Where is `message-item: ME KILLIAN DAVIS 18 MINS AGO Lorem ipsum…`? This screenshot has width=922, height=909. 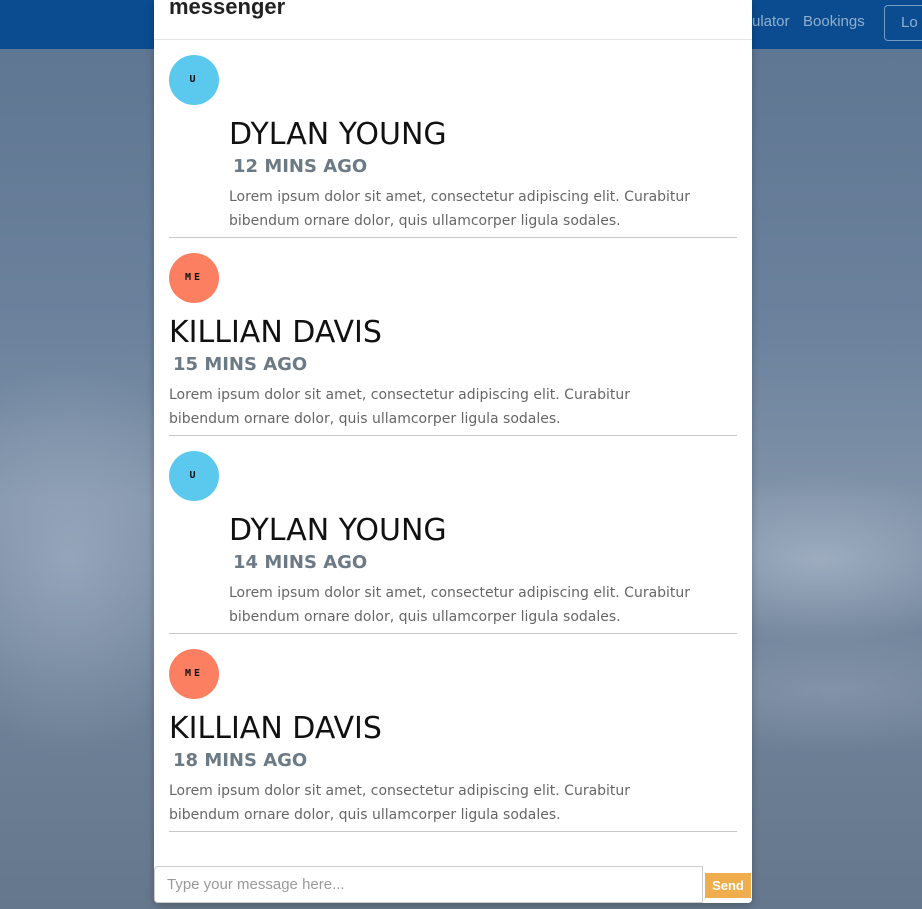 message-item: ME KILLIAN DAVIS 18 MINS AGO Lorem ipsum… is located at coordinates (453, 733).